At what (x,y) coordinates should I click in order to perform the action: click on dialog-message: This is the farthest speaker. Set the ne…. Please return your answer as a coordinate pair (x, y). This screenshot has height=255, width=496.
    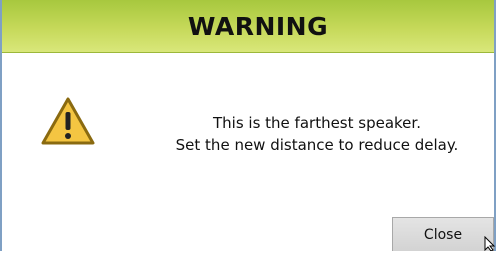
    Looking at the image, I should click on (317, 134).